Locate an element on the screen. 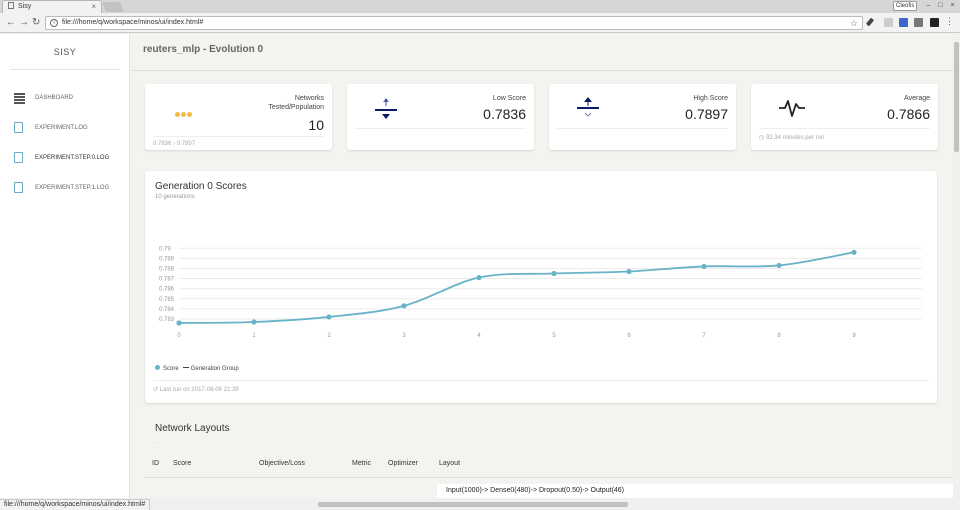 The width and height of the screenshot is (960, 510). stat-value: 0.7897 is located at coordinates (706, 114).